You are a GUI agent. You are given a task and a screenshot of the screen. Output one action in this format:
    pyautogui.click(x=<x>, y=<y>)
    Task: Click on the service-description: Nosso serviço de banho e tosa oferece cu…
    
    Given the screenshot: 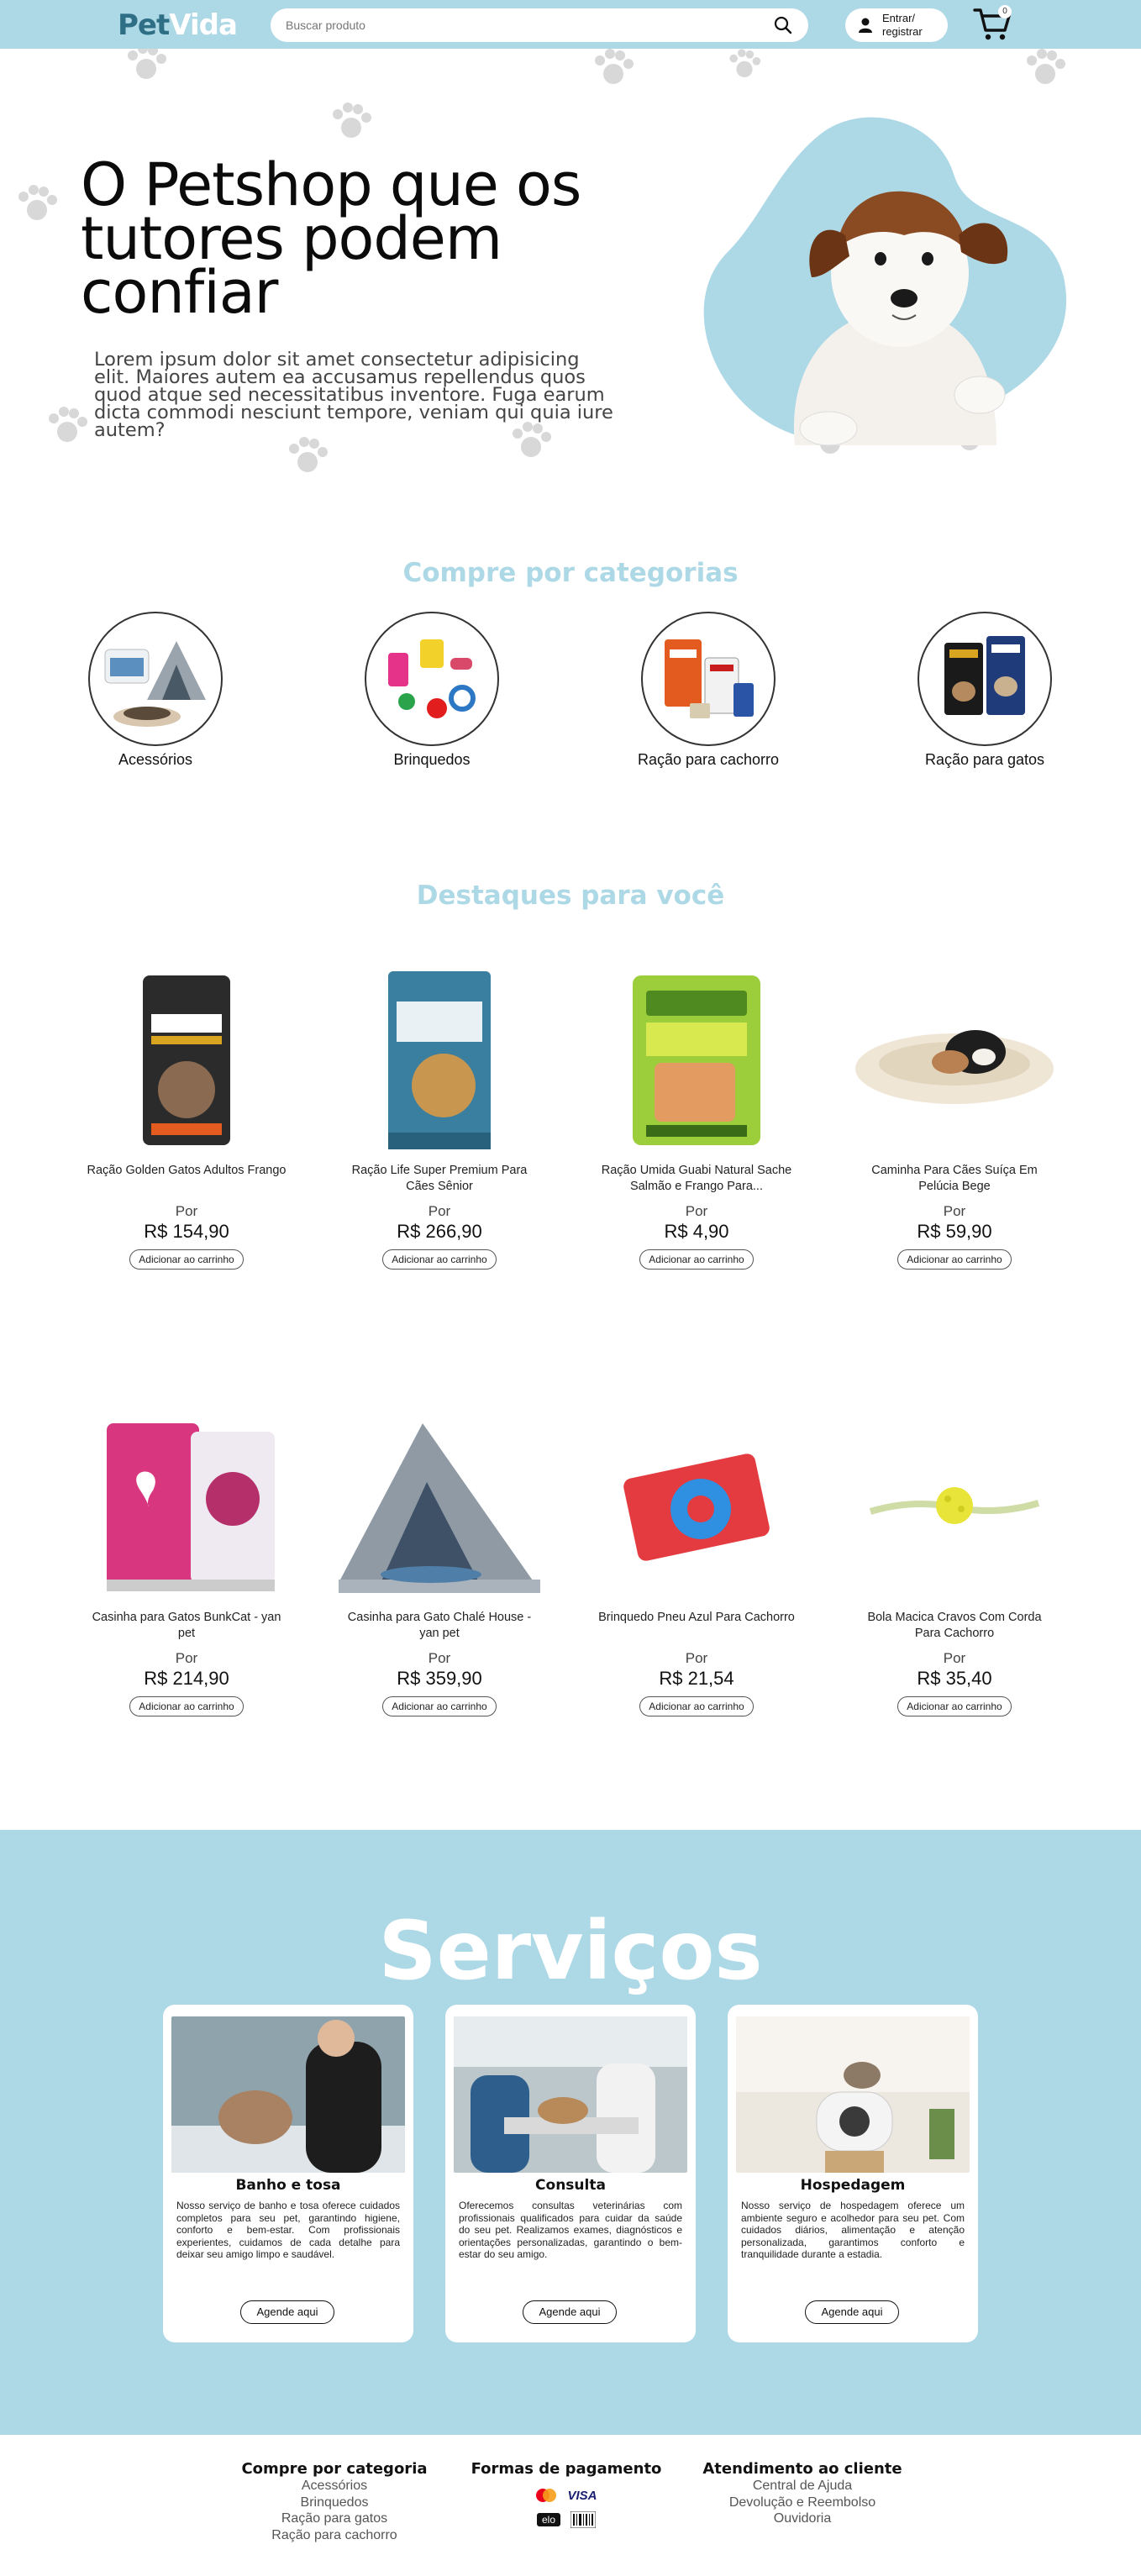 What is the action you would take?
    pyautogui.click(x=288, y=2230)
    